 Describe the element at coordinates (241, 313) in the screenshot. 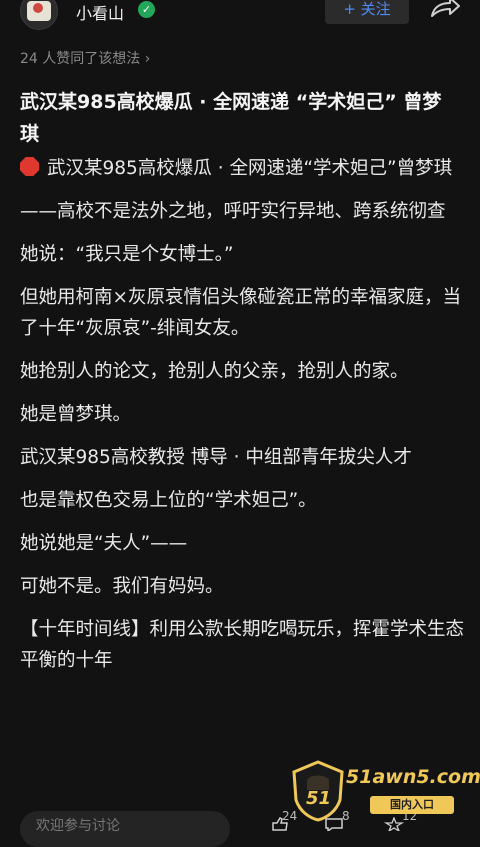

I see `paragraph: 但她用柯南×灰原哀情侣头像碰瓷正常的幸福家庭，当了十年“灰原哀”-绯闻女友。` at that location.